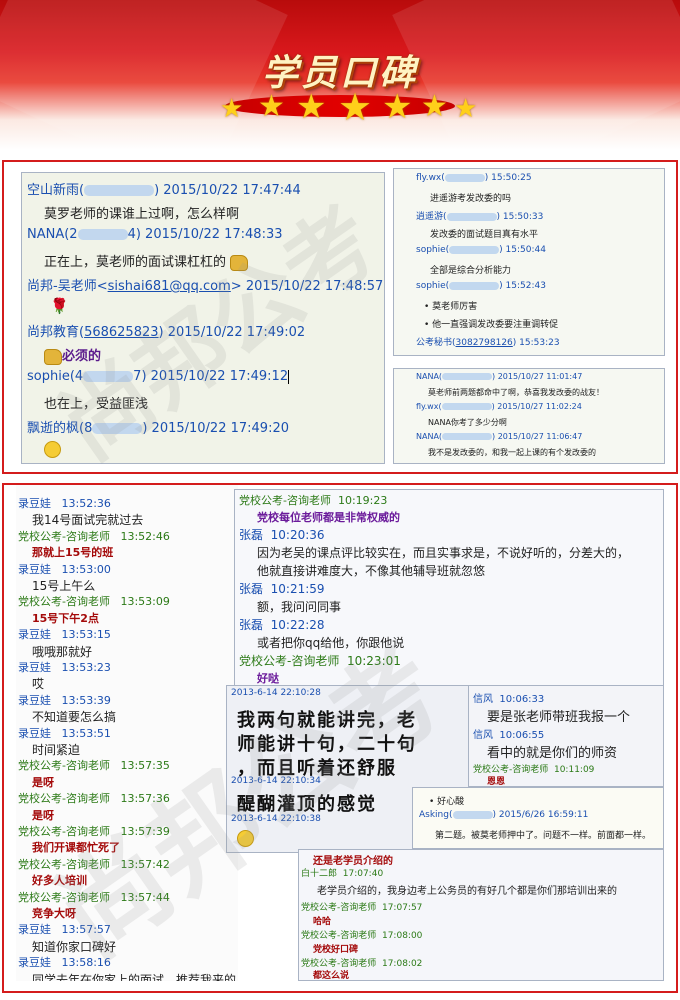  What do you see at coordinates (86, 930) in the screenshot?
I see `message-time: 13:57:57` at bounding box center [86, 930].